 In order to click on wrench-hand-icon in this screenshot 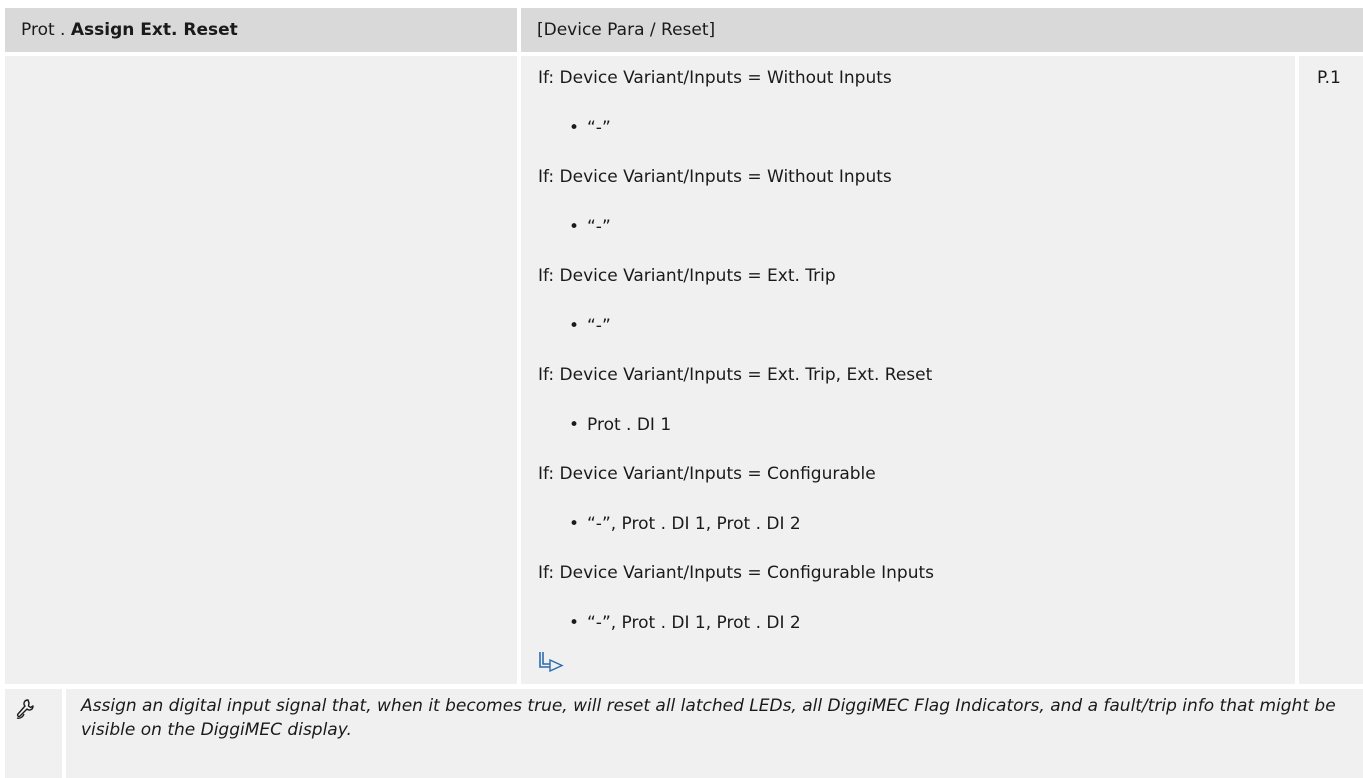, I will do `click(25, 709)`.